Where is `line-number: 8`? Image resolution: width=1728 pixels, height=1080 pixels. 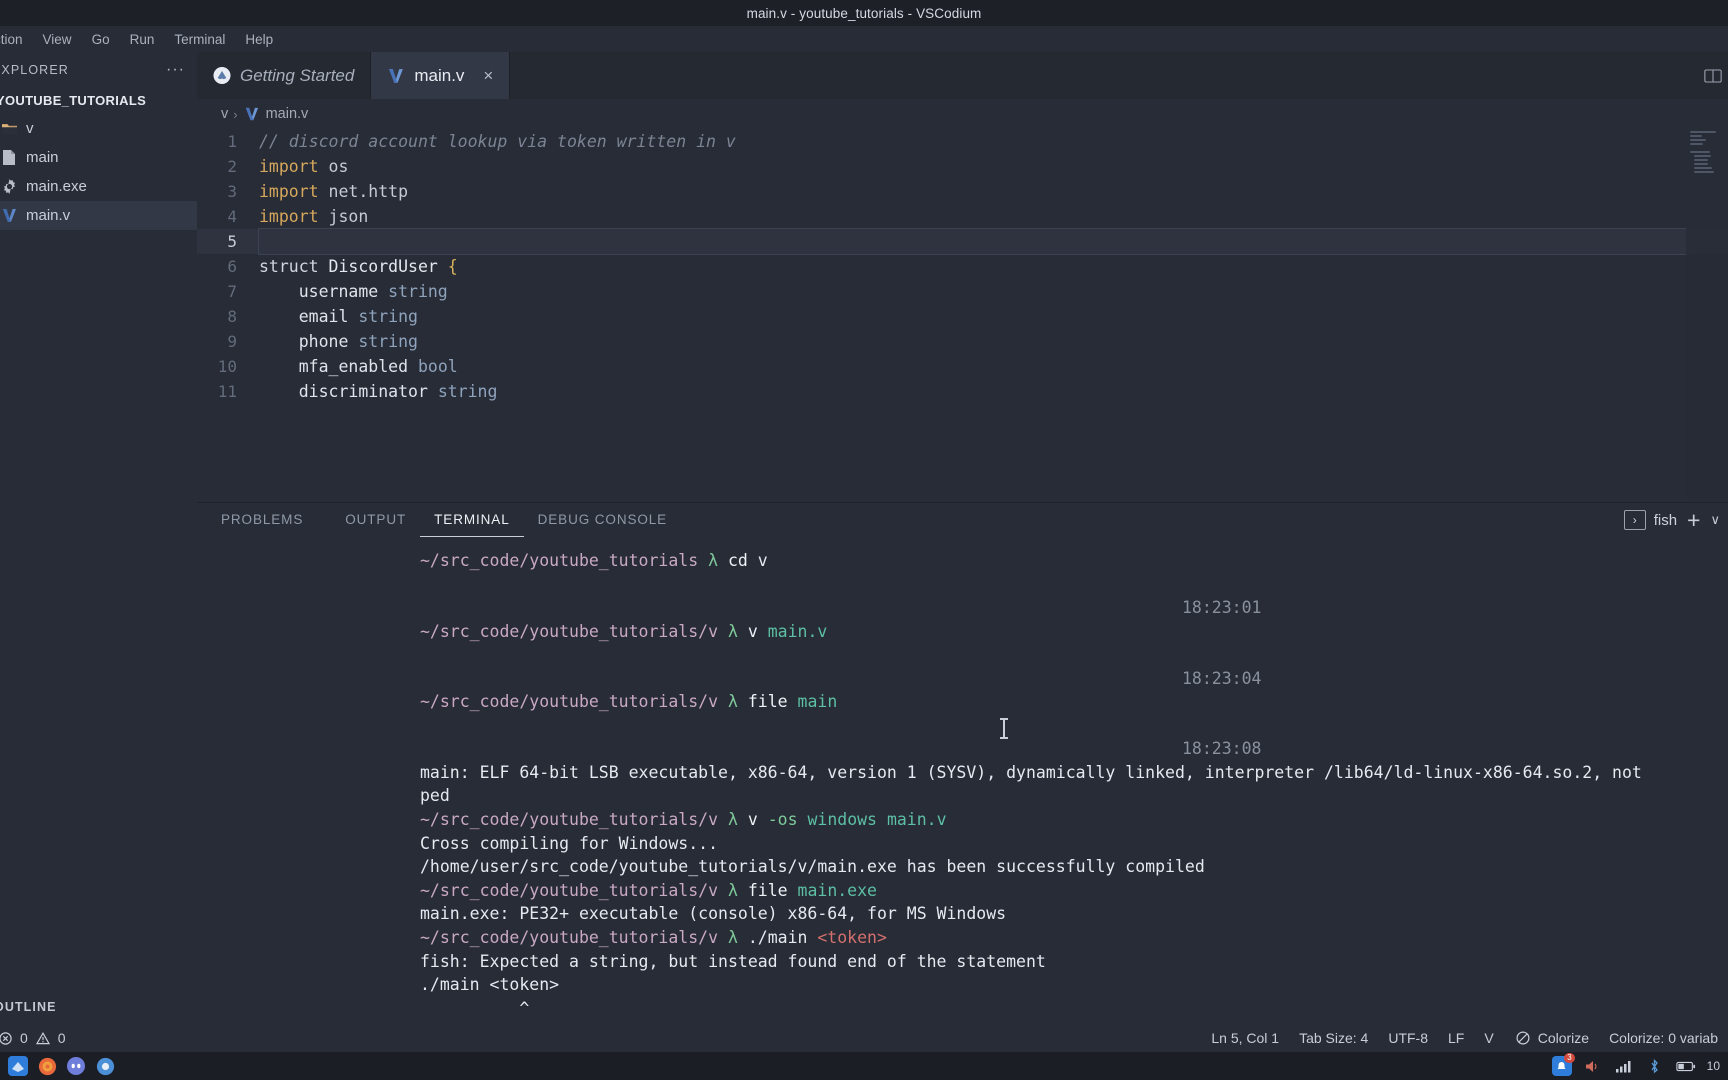
line-number: 8 is located at coordinates (232, 316).